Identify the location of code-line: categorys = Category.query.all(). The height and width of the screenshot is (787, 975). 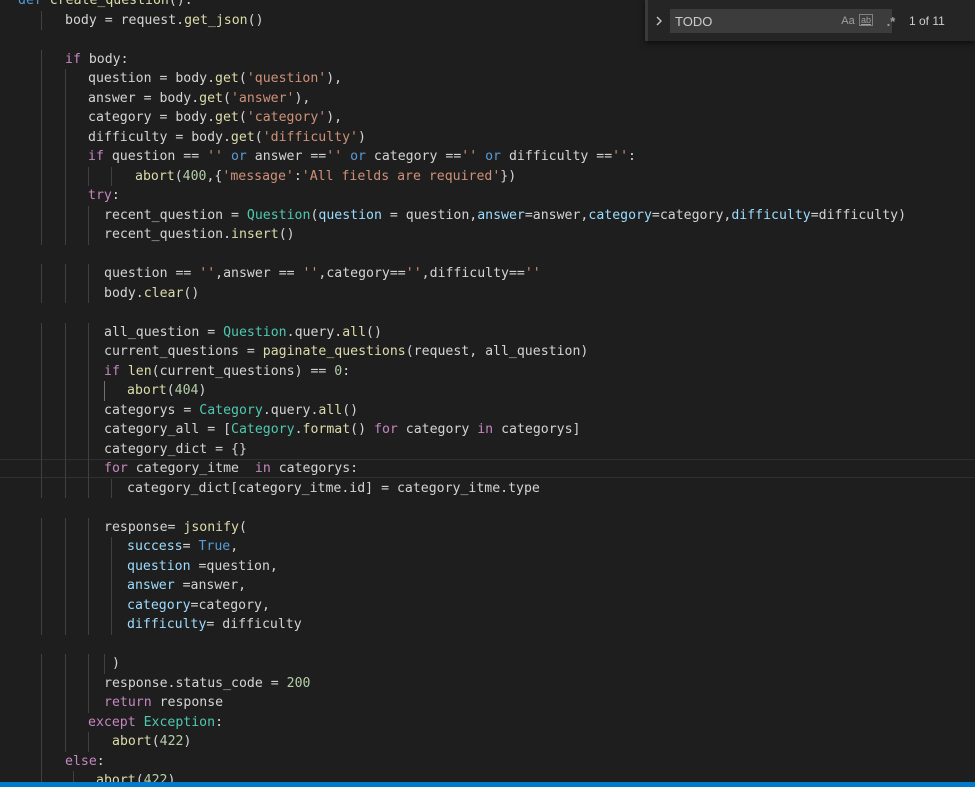
(487, 410).